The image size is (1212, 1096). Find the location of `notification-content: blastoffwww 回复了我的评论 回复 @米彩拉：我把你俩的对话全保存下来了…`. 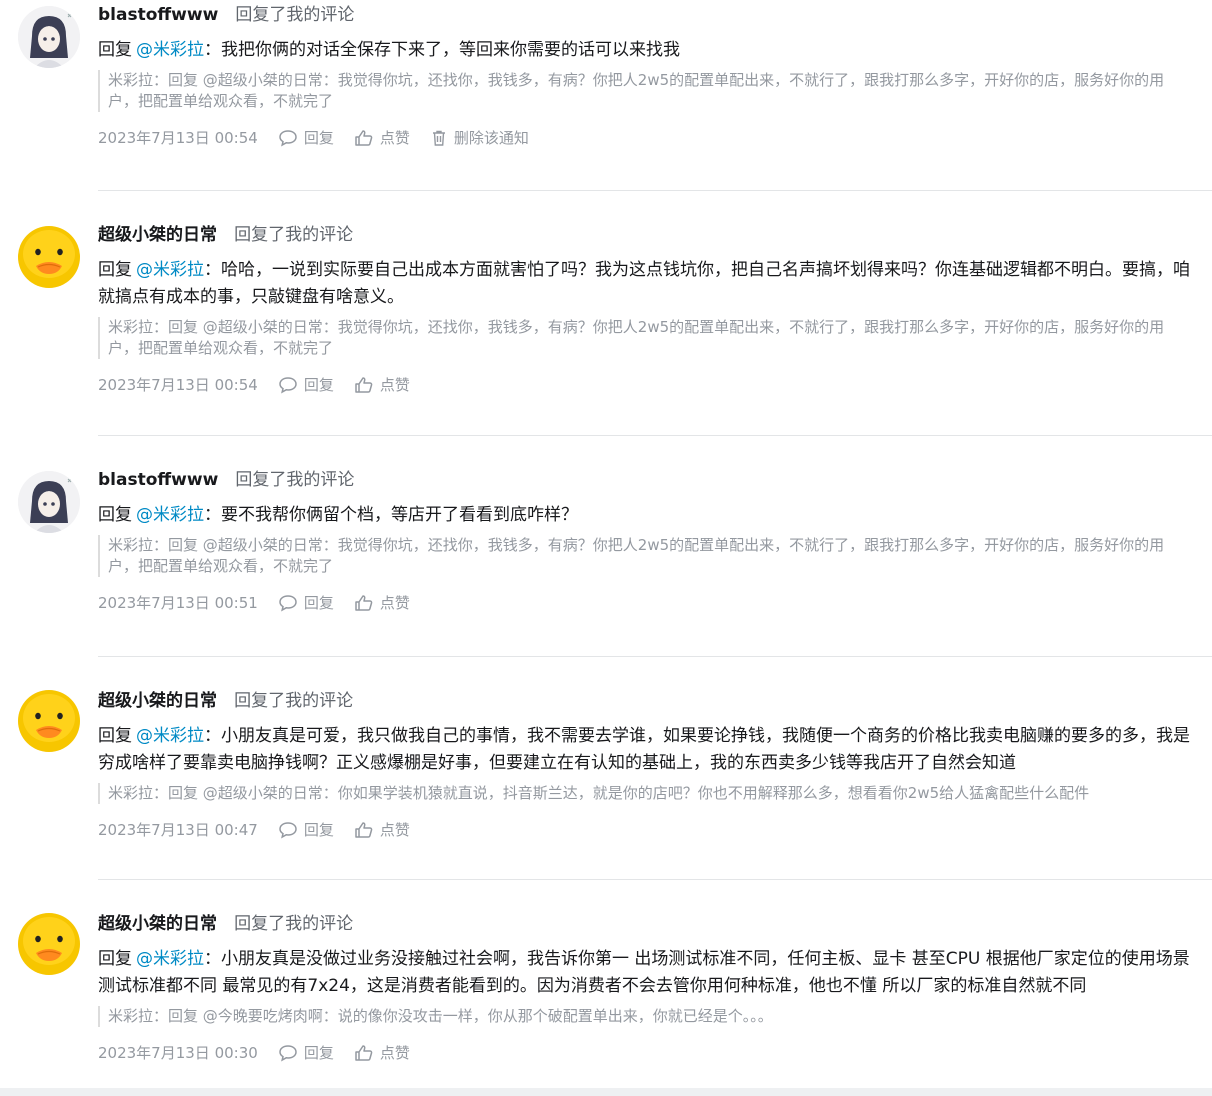

notification-content: blastoffwww 回复了我的评论 回复 @米彩拉：我把你俩的对话全保存下来了… is located at coordinates (645, 76).